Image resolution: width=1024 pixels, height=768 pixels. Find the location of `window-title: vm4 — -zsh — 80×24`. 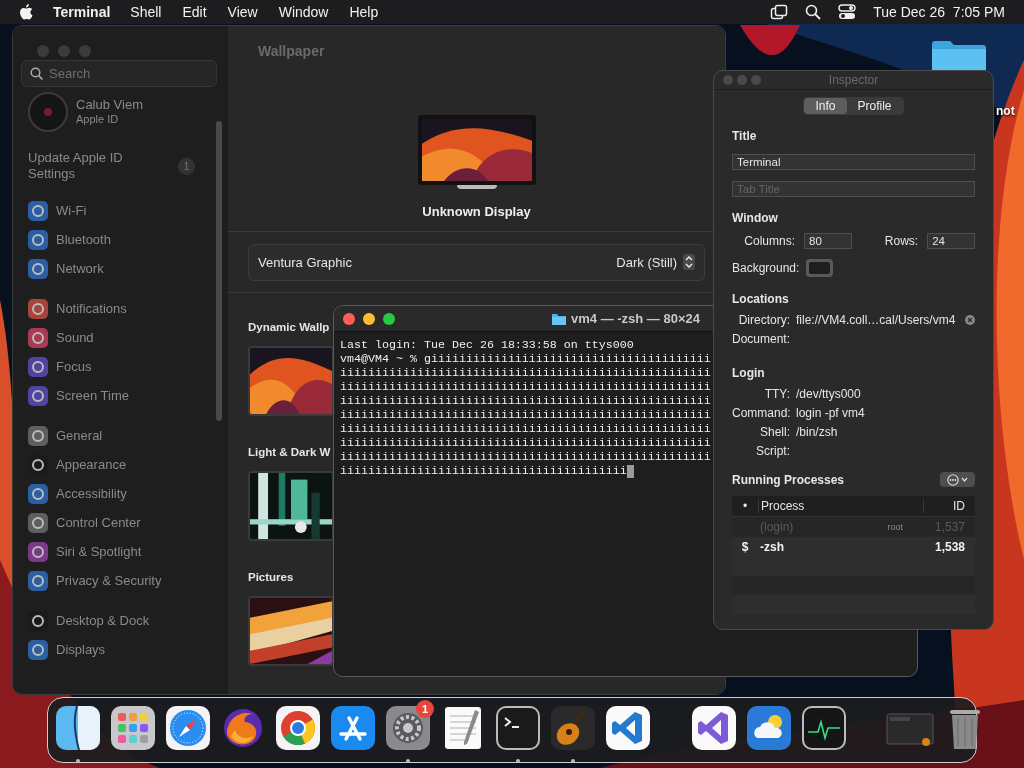

window-title: vm4 — -zsh — 80×24 is located at coordinates (635, 318).